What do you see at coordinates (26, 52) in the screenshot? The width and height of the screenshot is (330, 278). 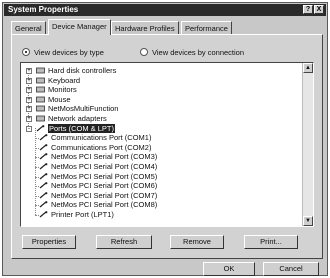 I see `view-by-type-radio` at bounding box center [26, 52].